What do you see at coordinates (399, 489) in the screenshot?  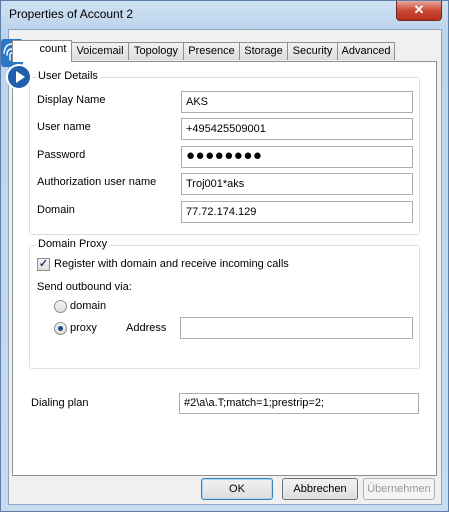 I see `apply-button: Übernehmen` at bounding box center [399, 489].